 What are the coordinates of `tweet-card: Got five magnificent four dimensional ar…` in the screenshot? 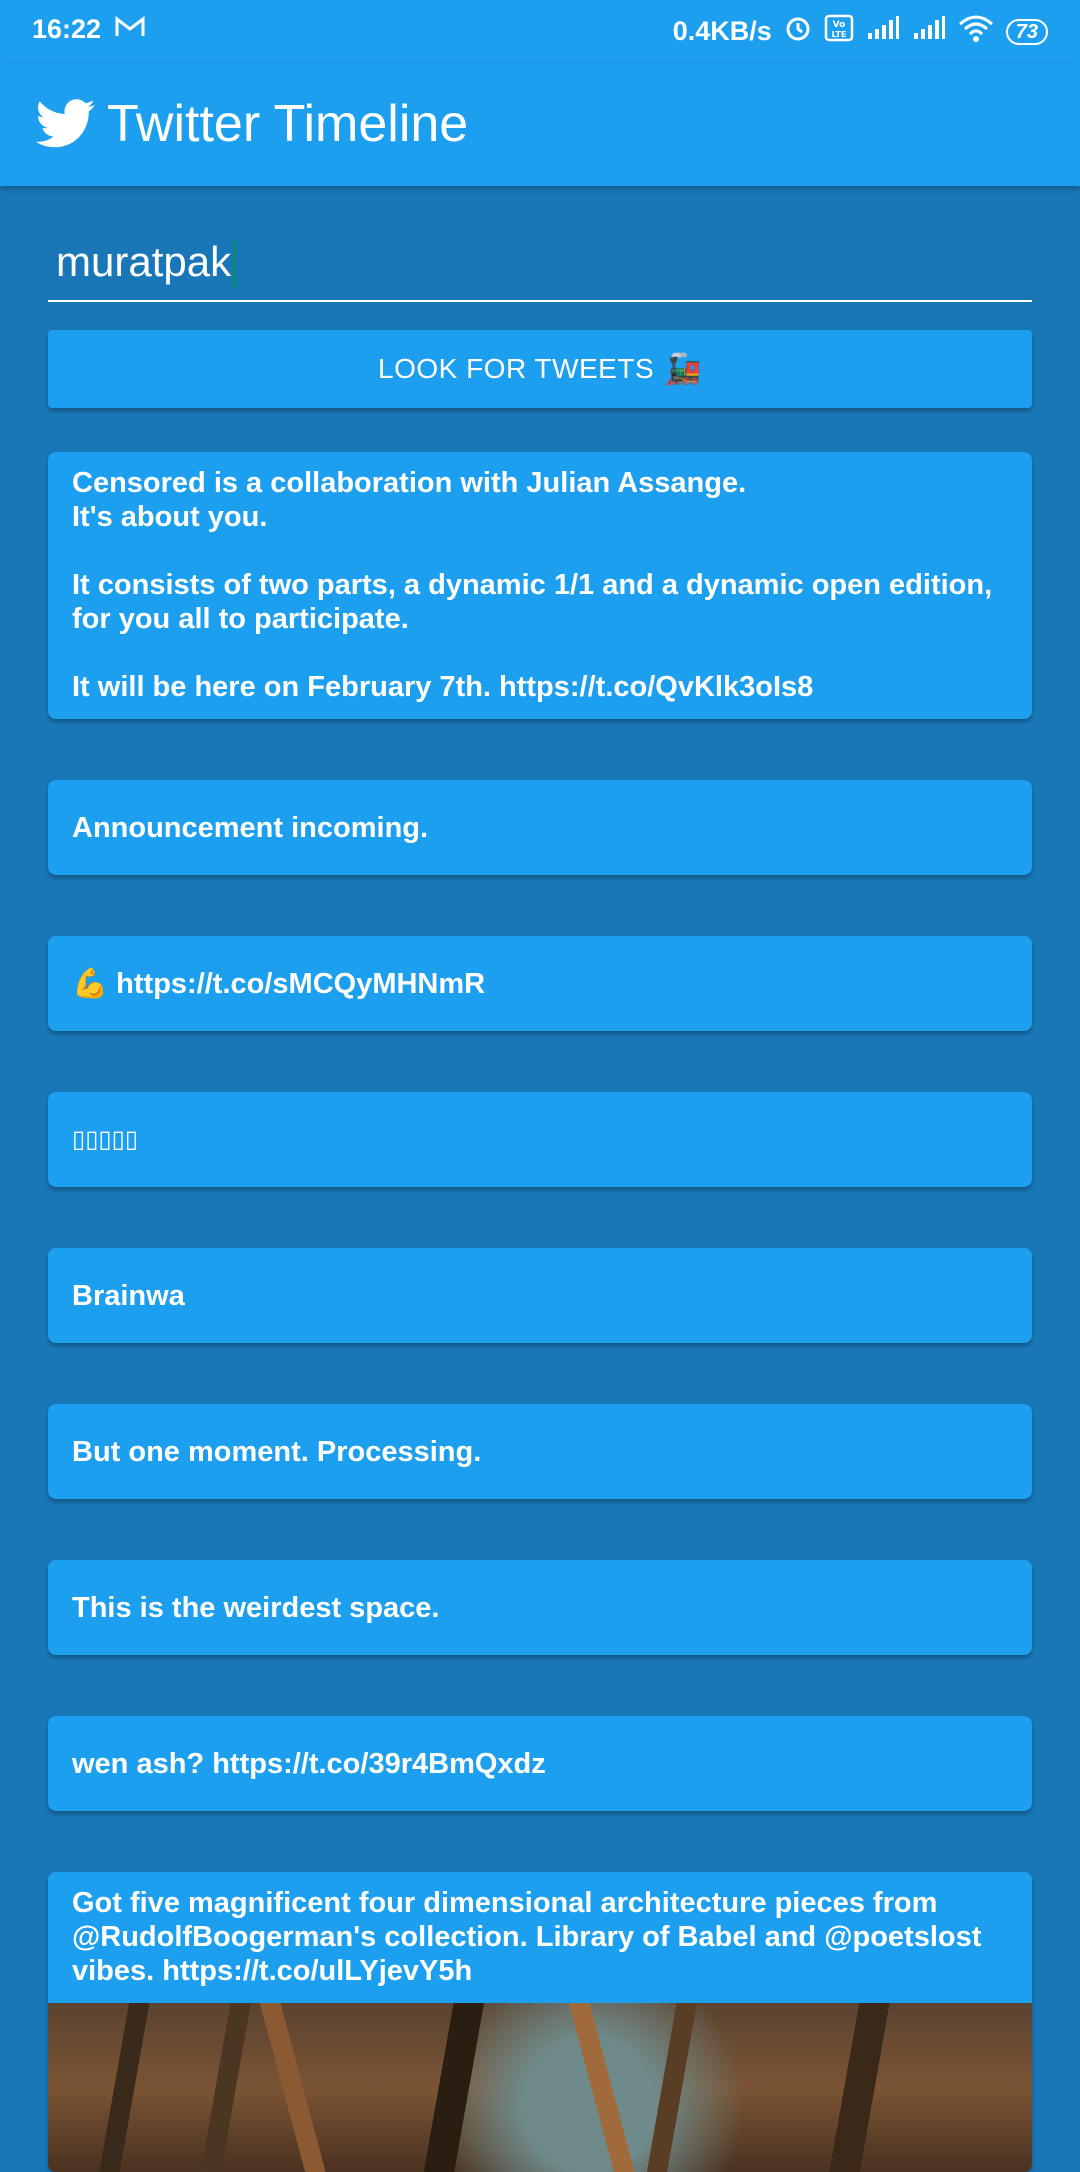 It's located at (540, 2022).